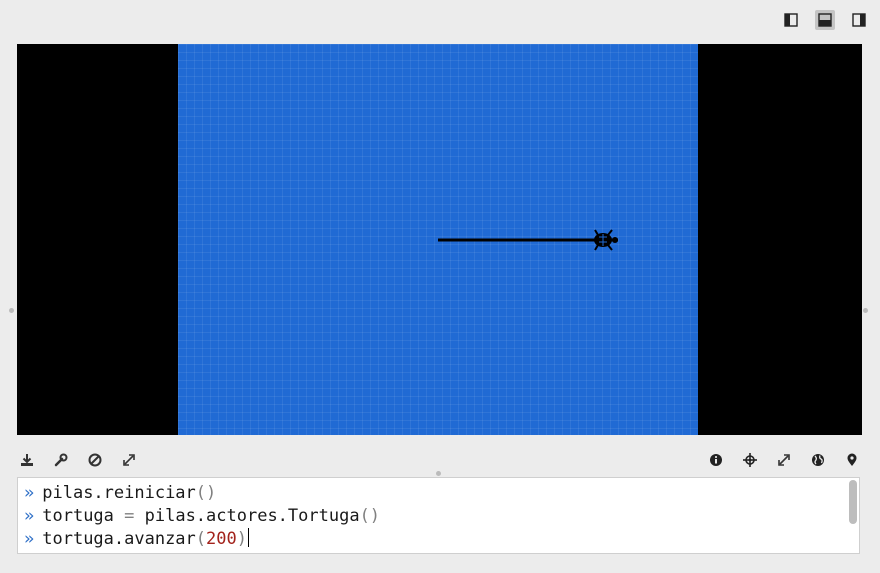 This screenshot has height=573, width=880. I want to click on no-entry-icon, so click(95, 460).